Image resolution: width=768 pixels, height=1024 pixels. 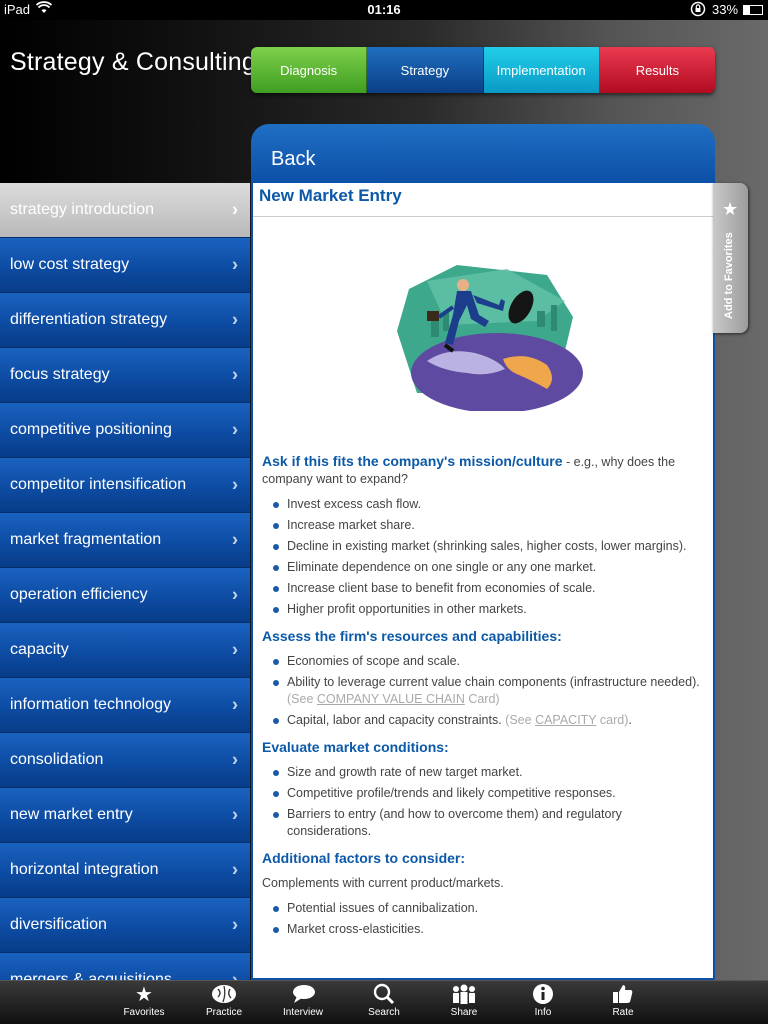 What do you see at coordinates (725, 9) in the screenshot?
I see `battery-percent: 33%` at bounding box center [725, 9].